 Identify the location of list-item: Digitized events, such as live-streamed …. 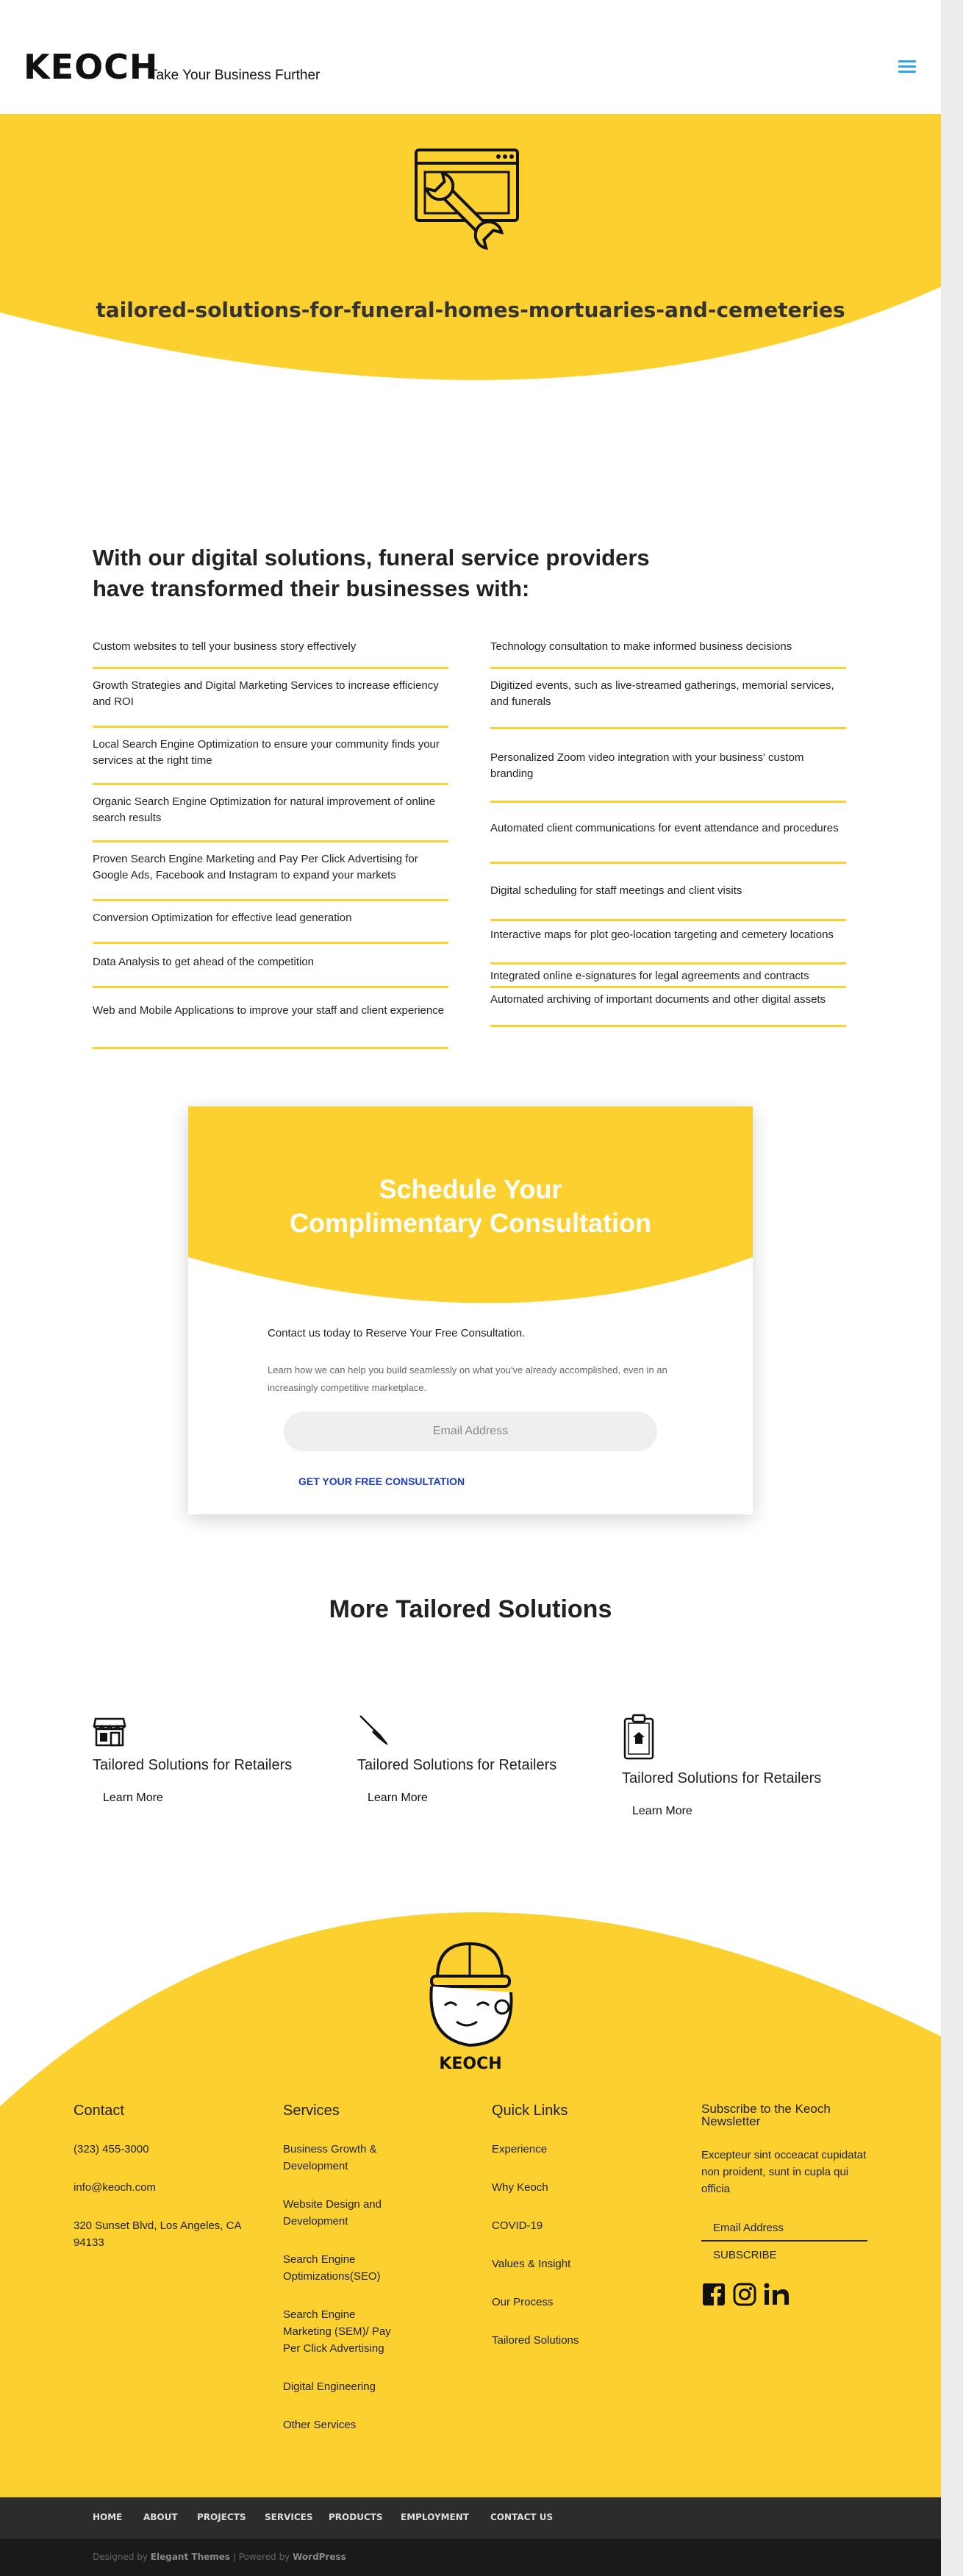
(668, 699).